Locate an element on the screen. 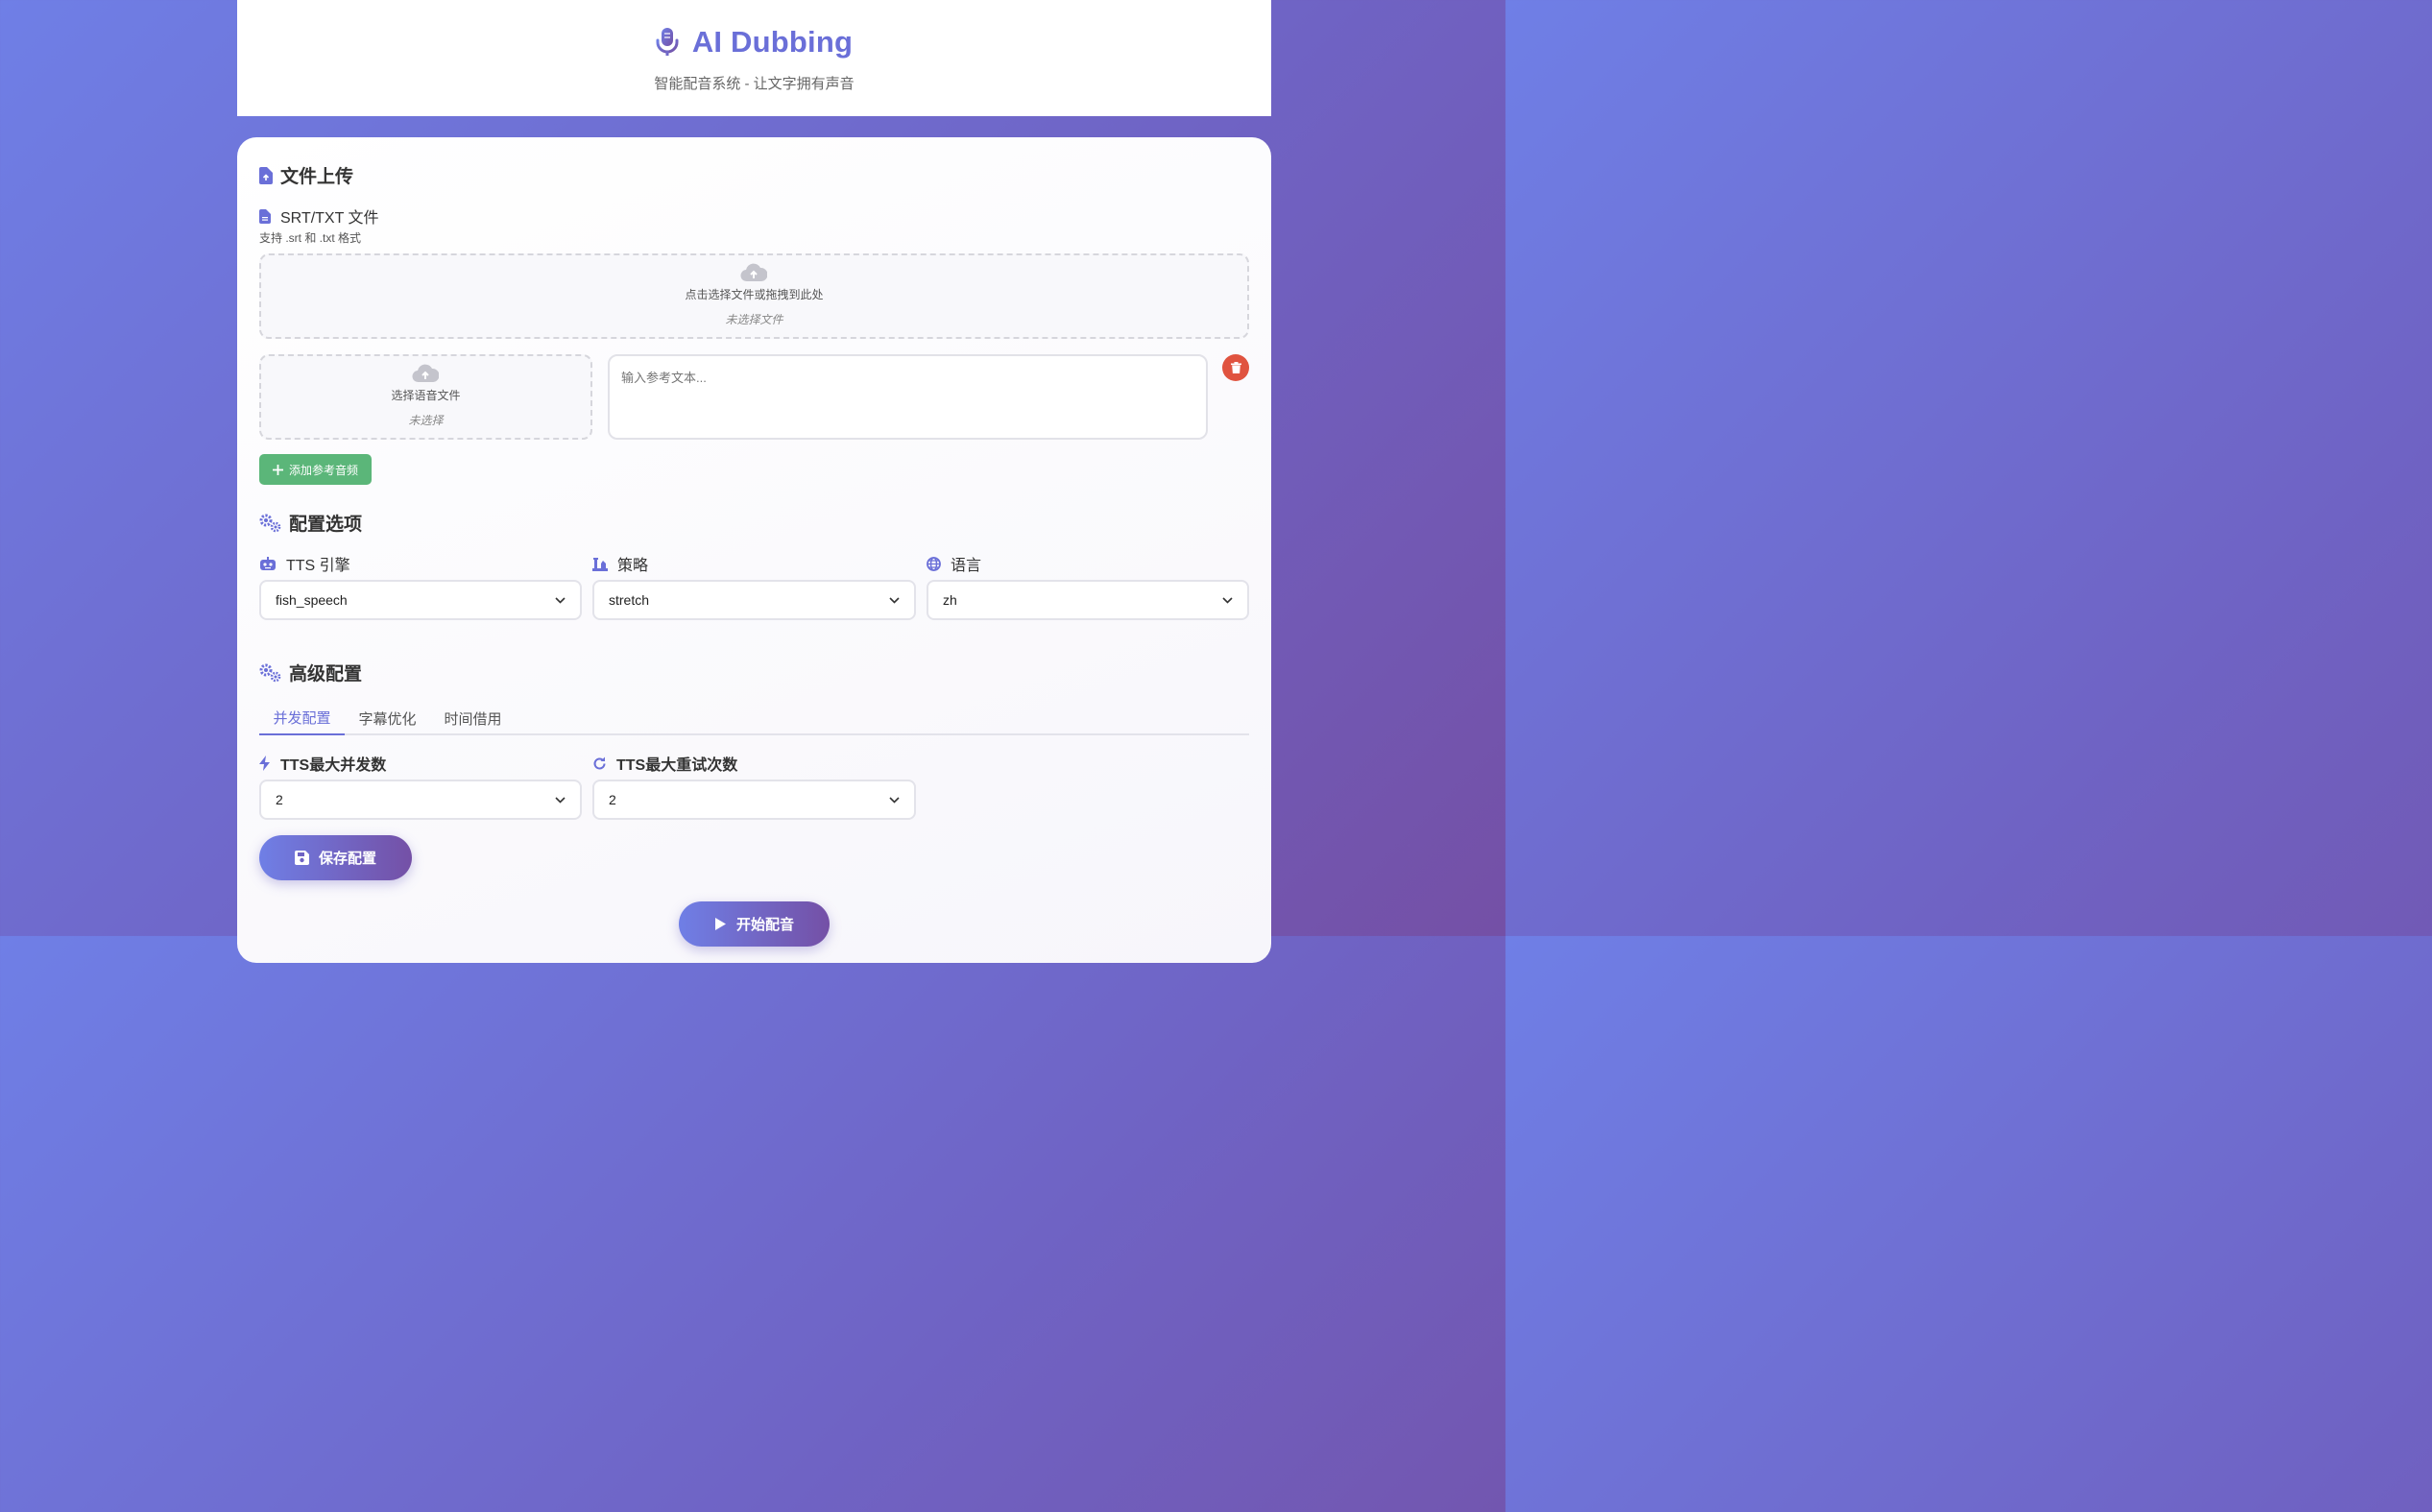 The height and width of the screenshot is (1512, 2432). language-label-text: 语言 is located at coordinates (967, 566).